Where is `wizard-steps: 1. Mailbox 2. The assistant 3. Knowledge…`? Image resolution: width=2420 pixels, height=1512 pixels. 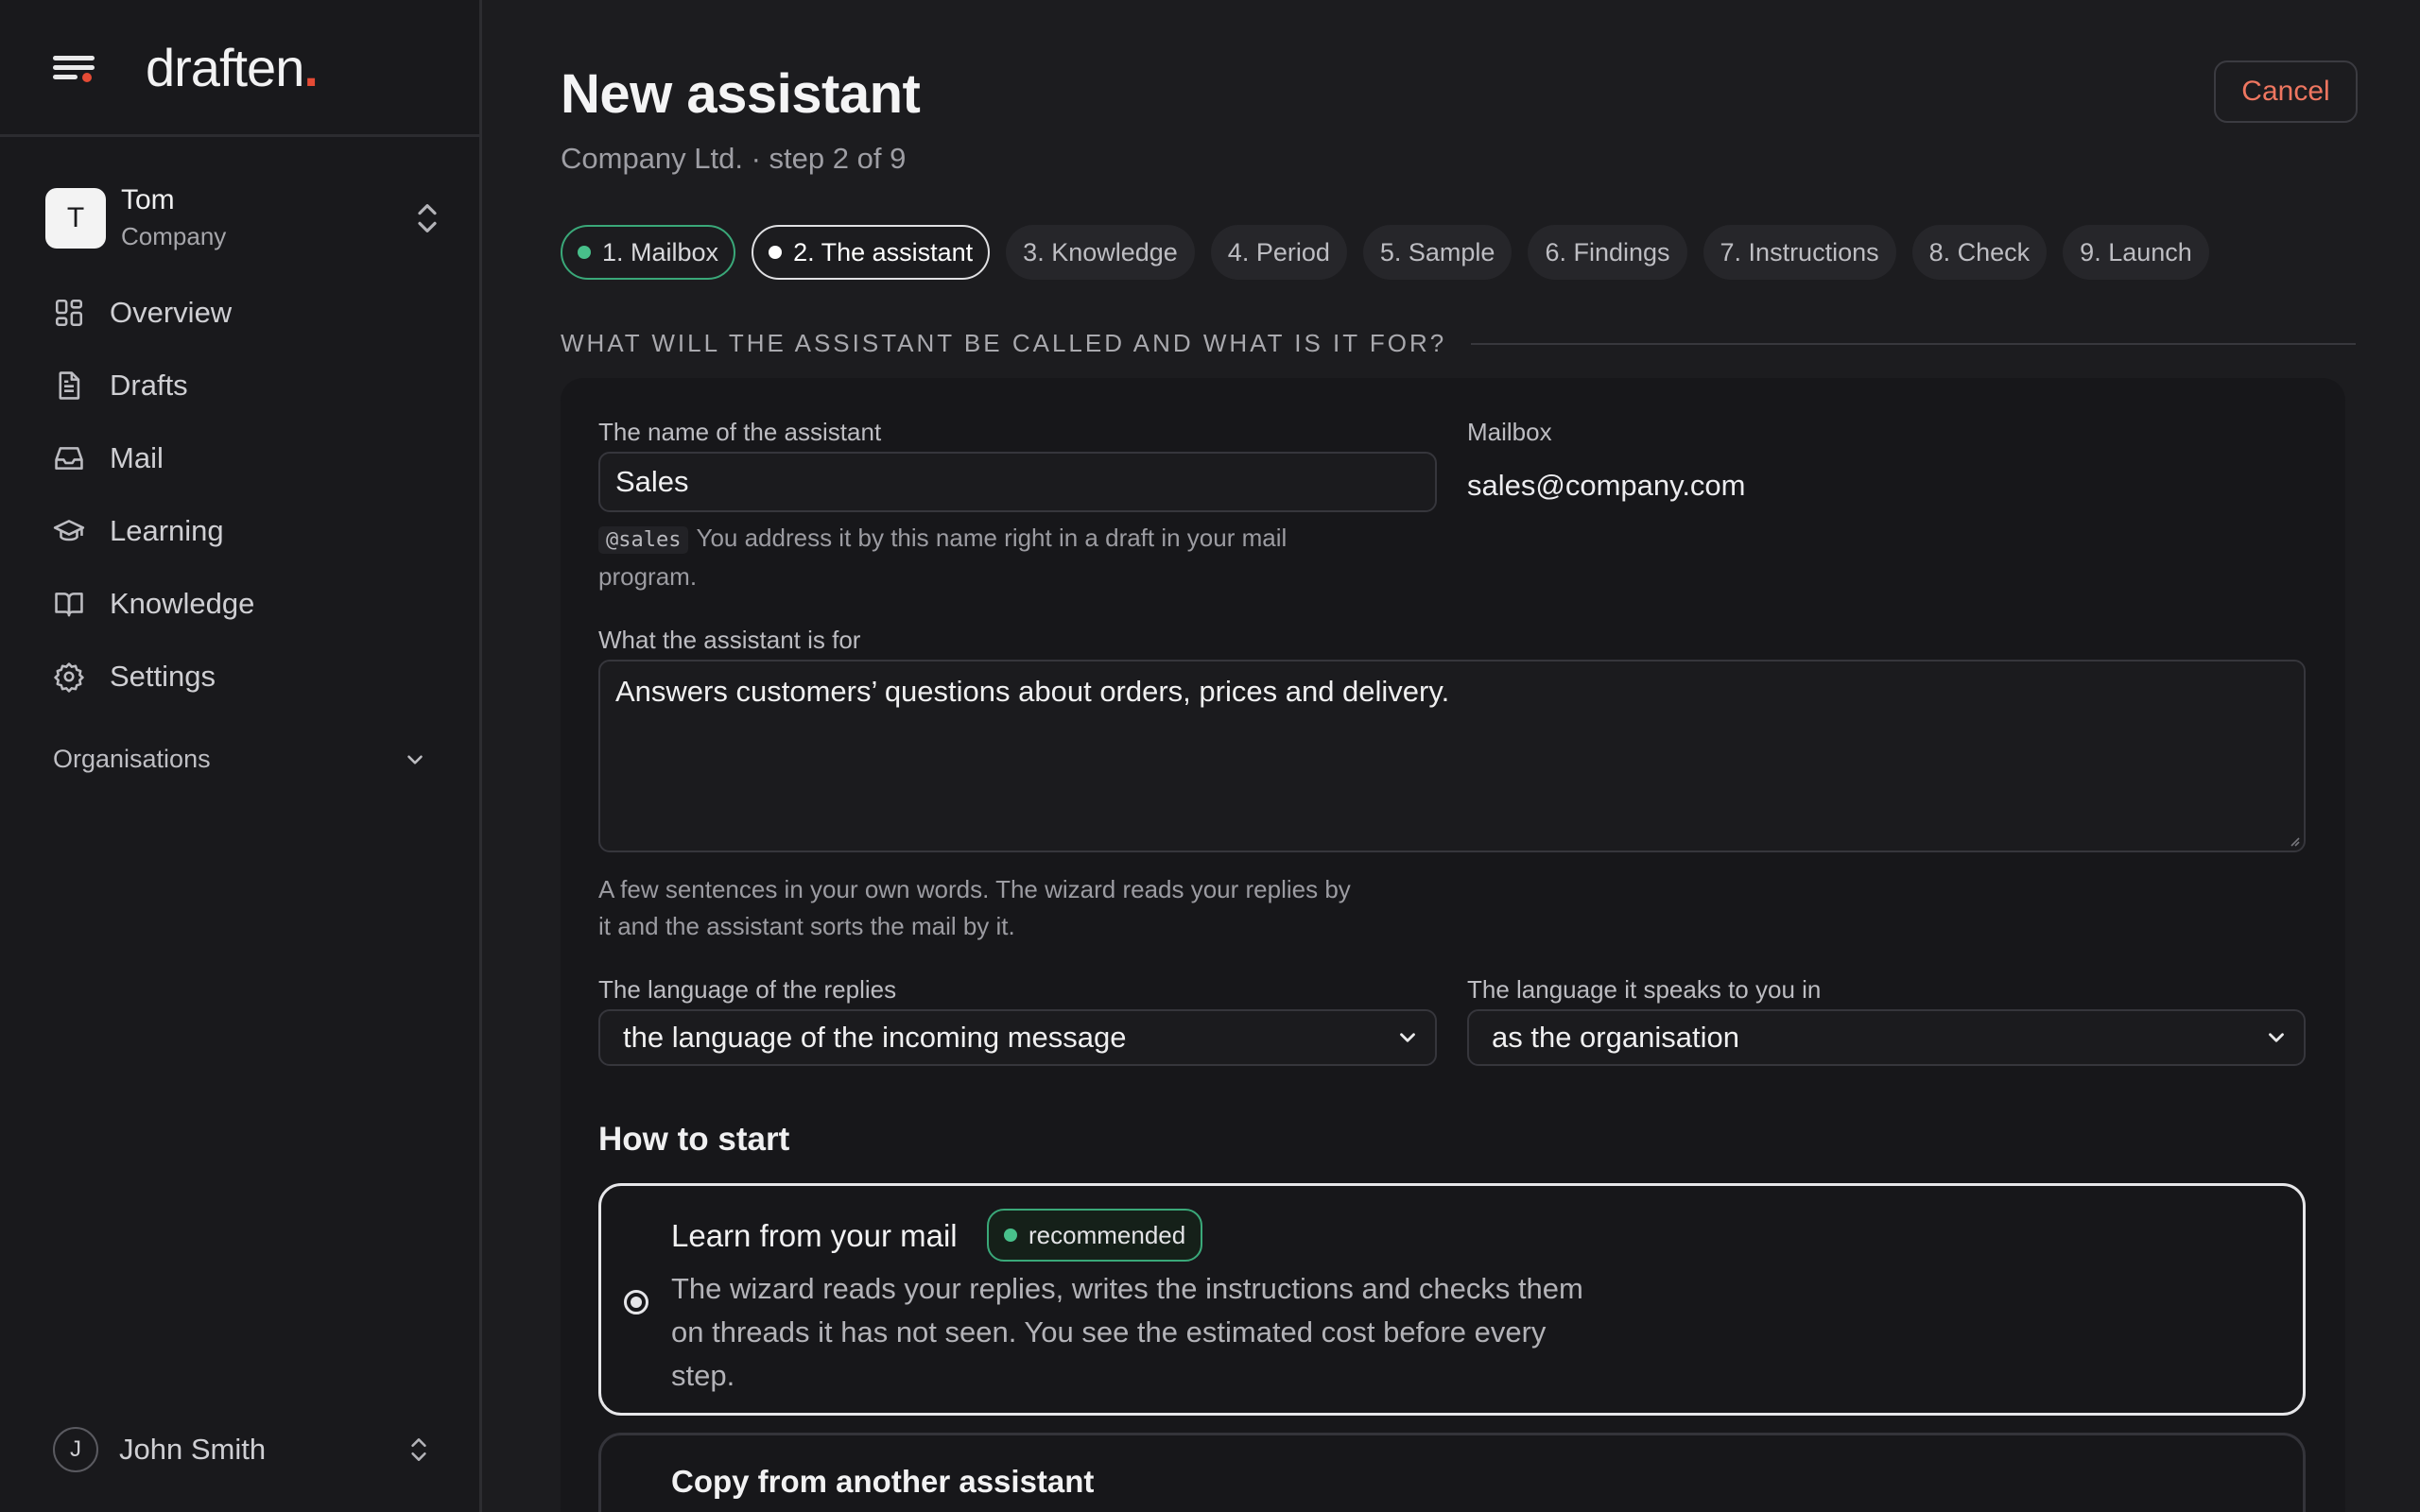 wizard-steps: 1. Mailbox 2. The assistant 3. Knowledge… is located at coordinates (1385, 252).